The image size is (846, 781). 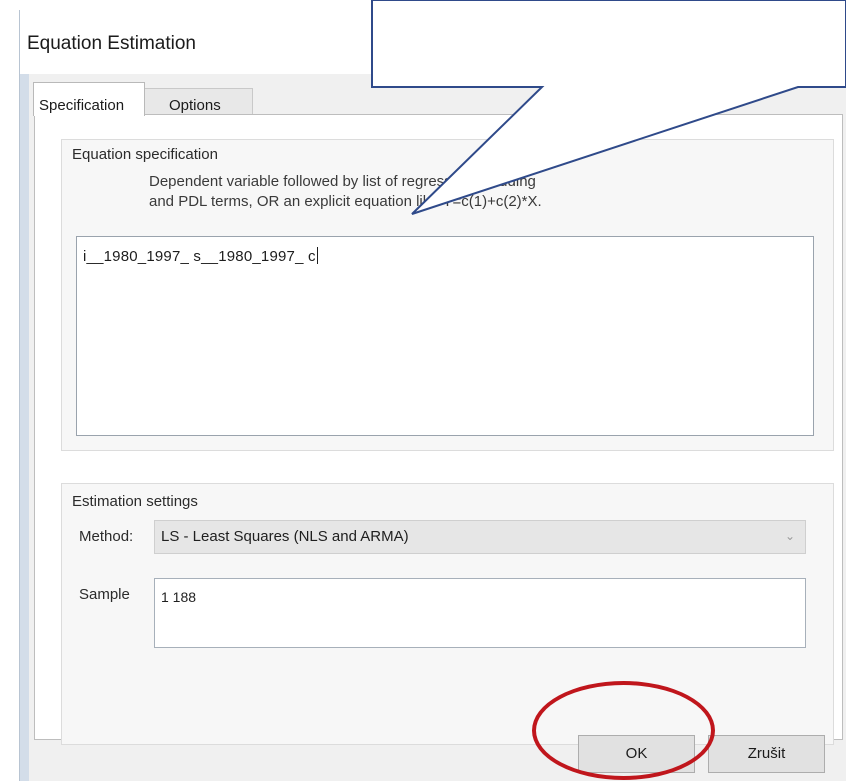 What do you see at coordinates (433, 42) in the screenshot?
I see `title-bar: Equation Estimation` at bounding box center [433, 42].